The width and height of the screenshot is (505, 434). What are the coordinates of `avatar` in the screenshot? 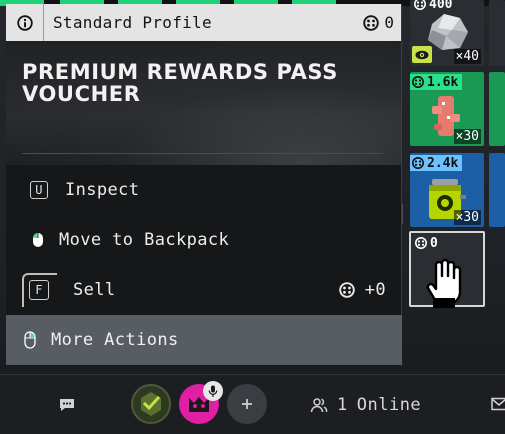 It's located at (151, 404).